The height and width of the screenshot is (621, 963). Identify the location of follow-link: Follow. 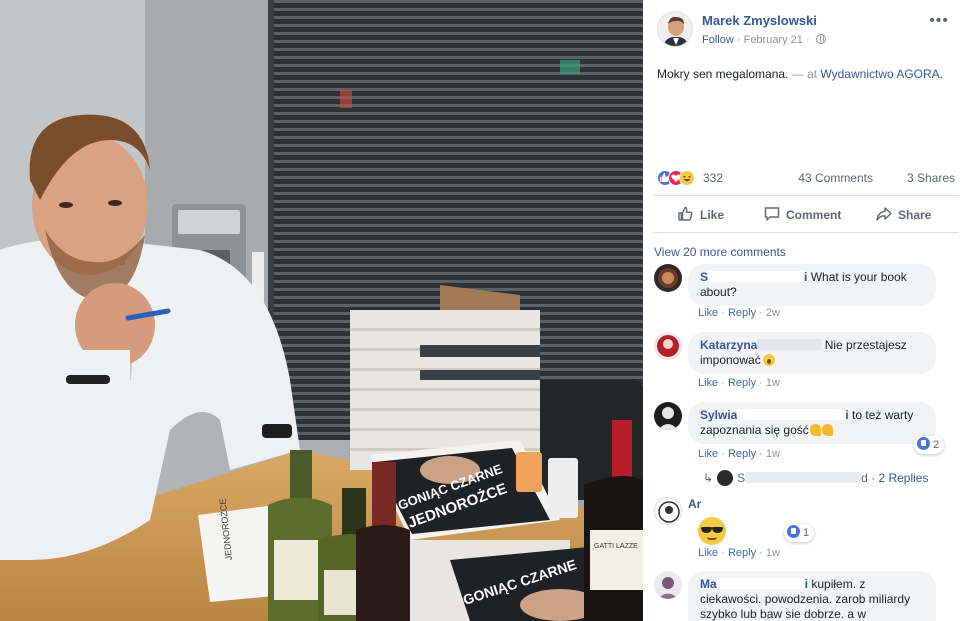
(718, 40).